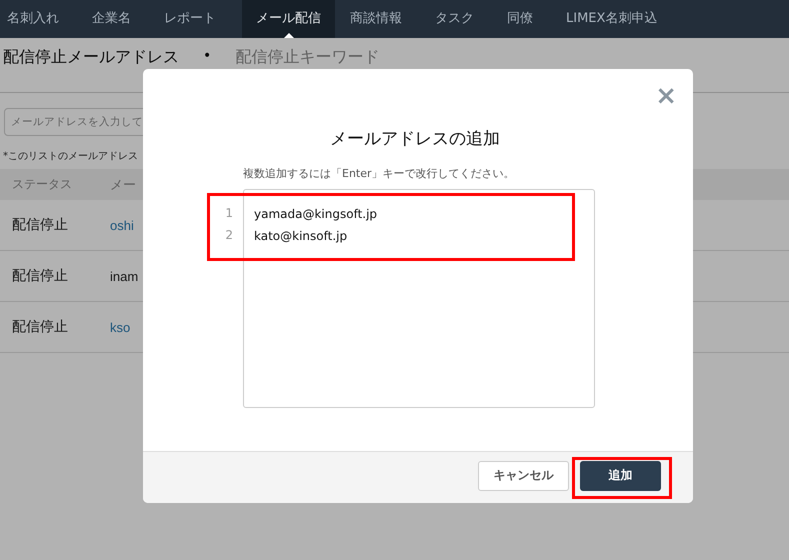  I want to click on nav-tab: レポート, so click(195, 19).